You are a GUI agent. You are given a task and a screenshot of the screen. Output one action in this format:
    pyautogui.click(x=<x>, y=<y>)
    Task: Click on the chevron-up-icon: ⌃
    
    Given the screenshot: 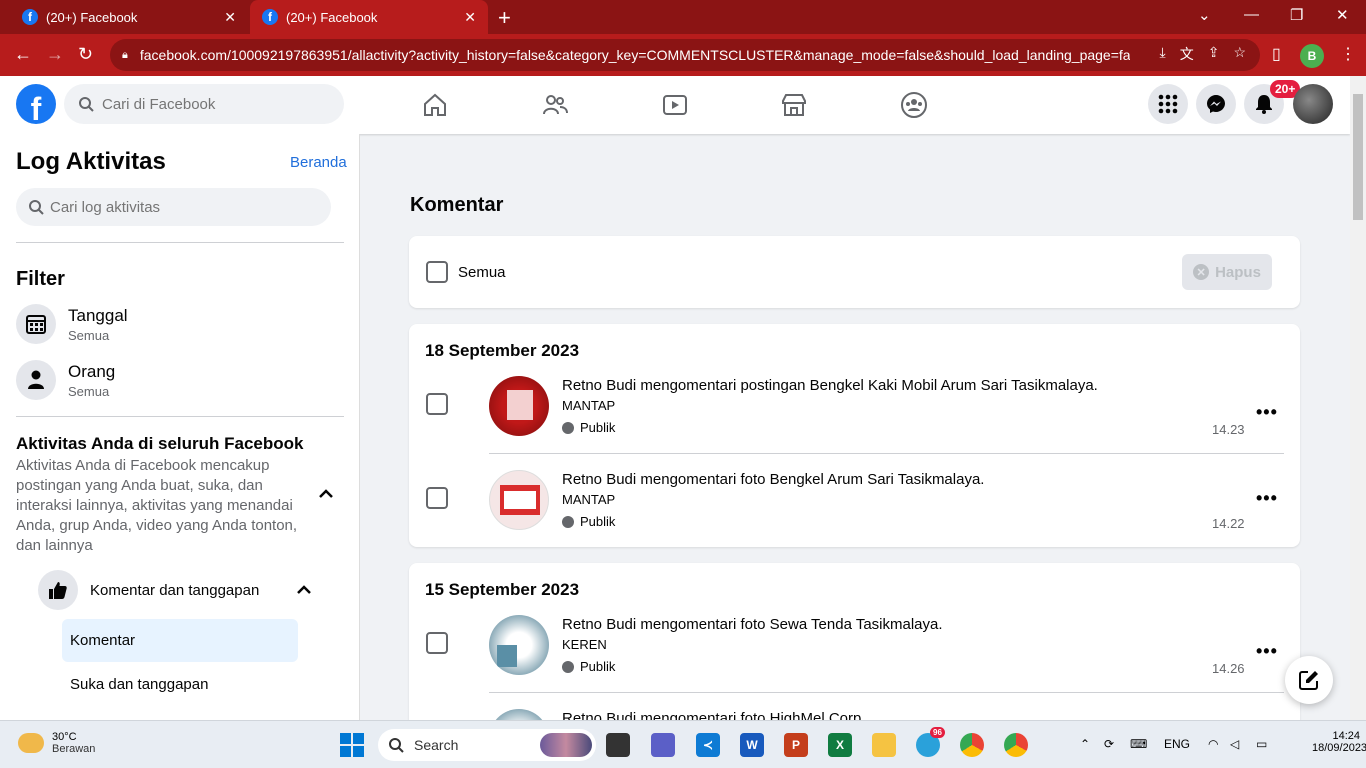 What is the action you would take?
    pyautogui.click(x=1085, y=744)
    